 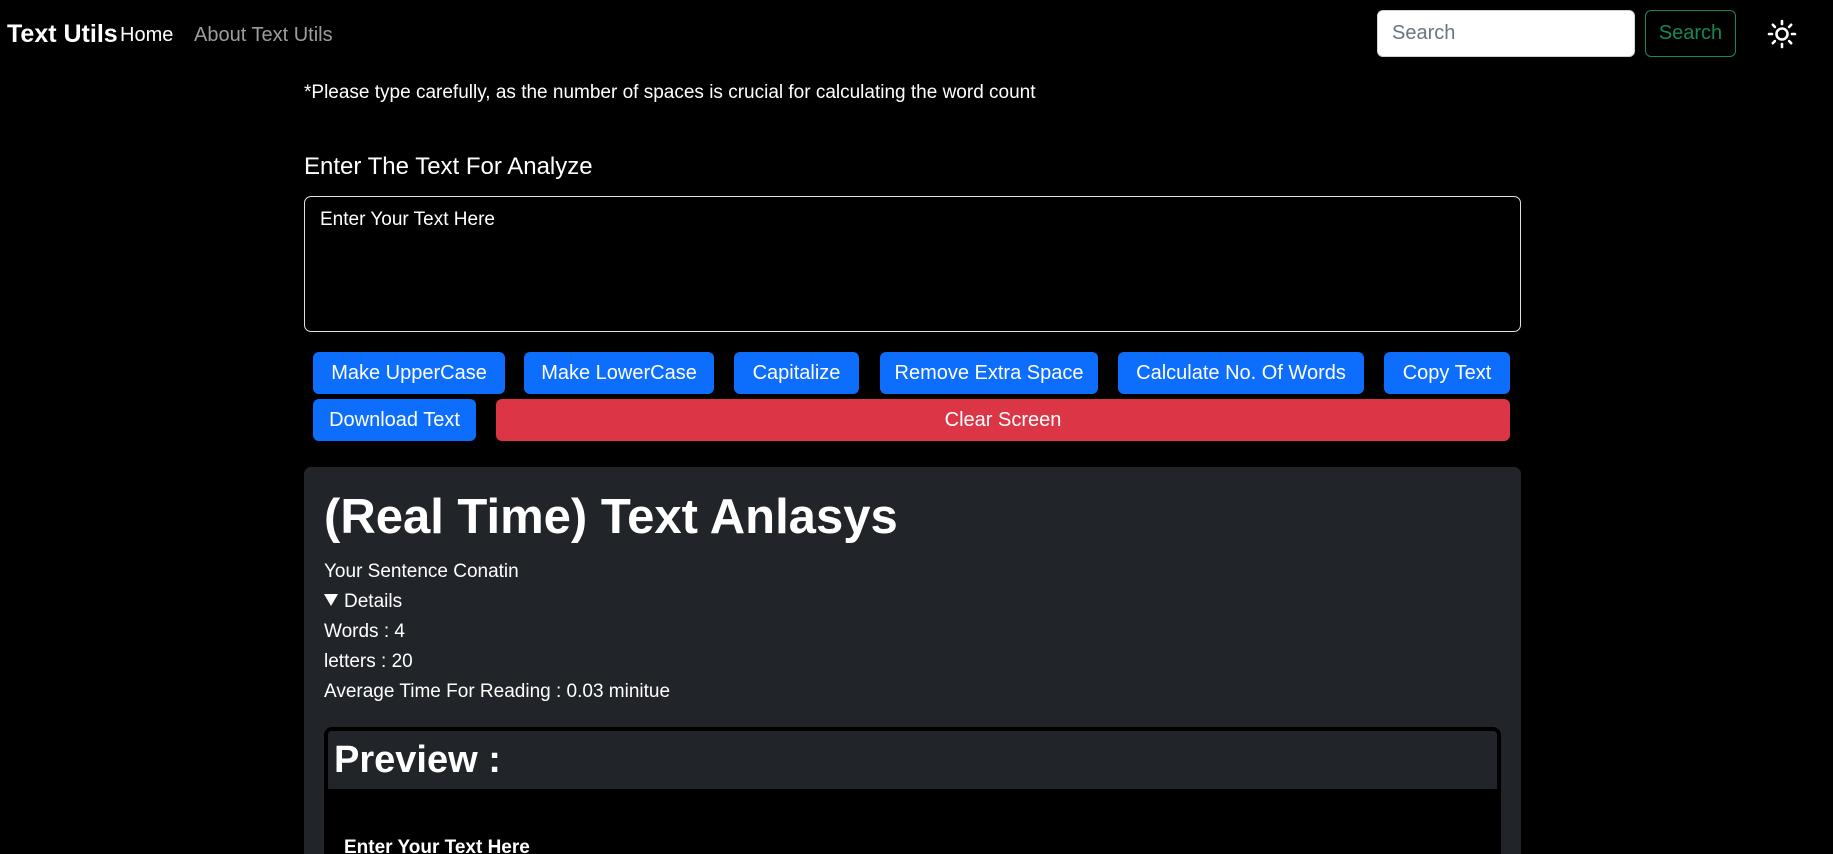 What do you see at coordinates (796, 373) in the screenshot?
I see `capitalize-button: Capitalize` at bounding box center [796, 373].